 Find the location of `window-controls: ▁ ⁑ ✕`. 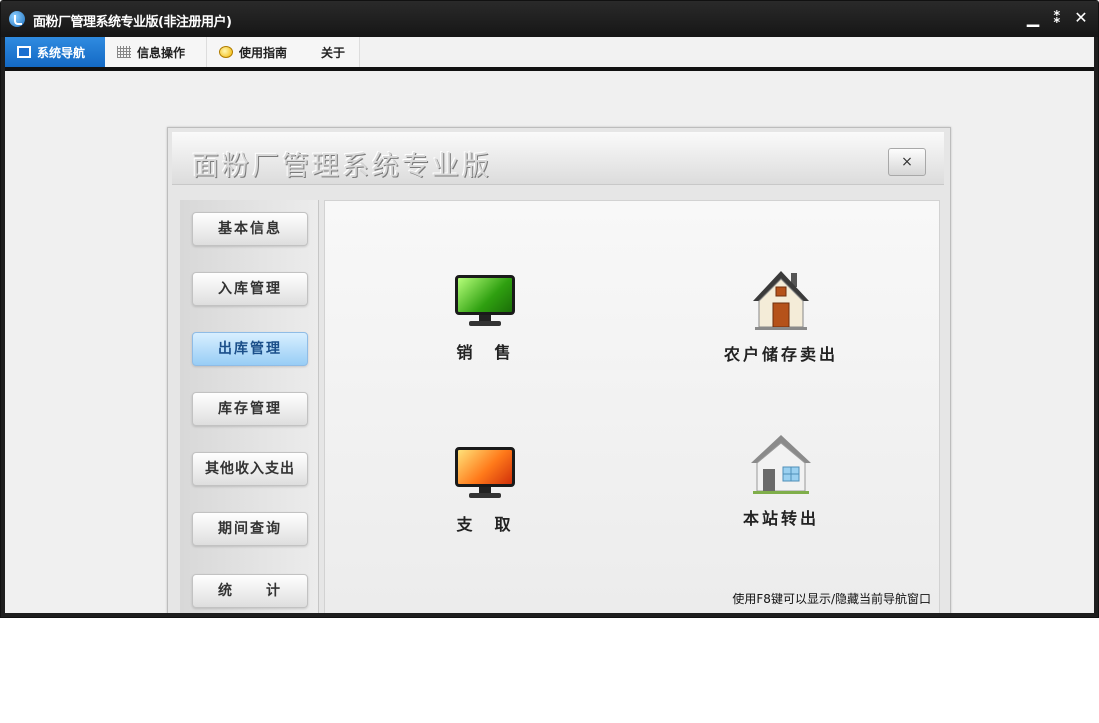

window-controls: ▁ ⁑ ✕ is located at coordinates (1057, 18).